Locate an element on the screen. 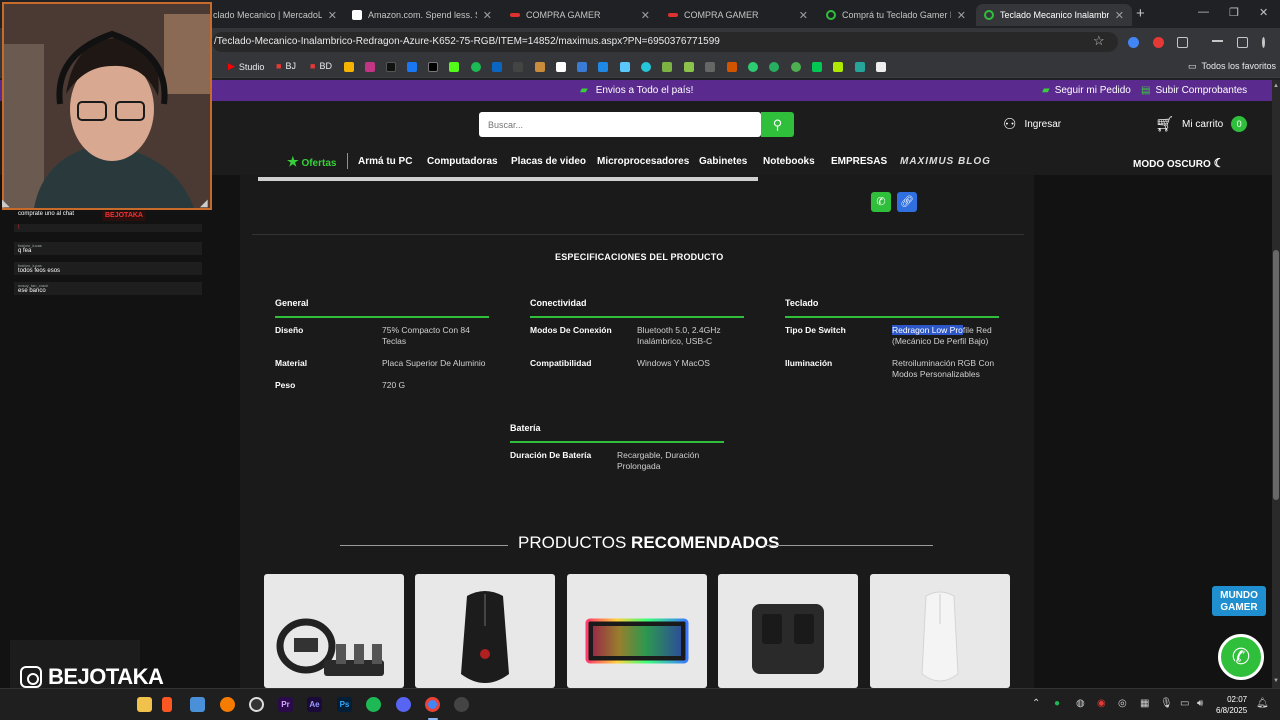 Image resolution: width=1280 pixels, height=720 pixels. profile-icon is located at coordinates (1242, 42).